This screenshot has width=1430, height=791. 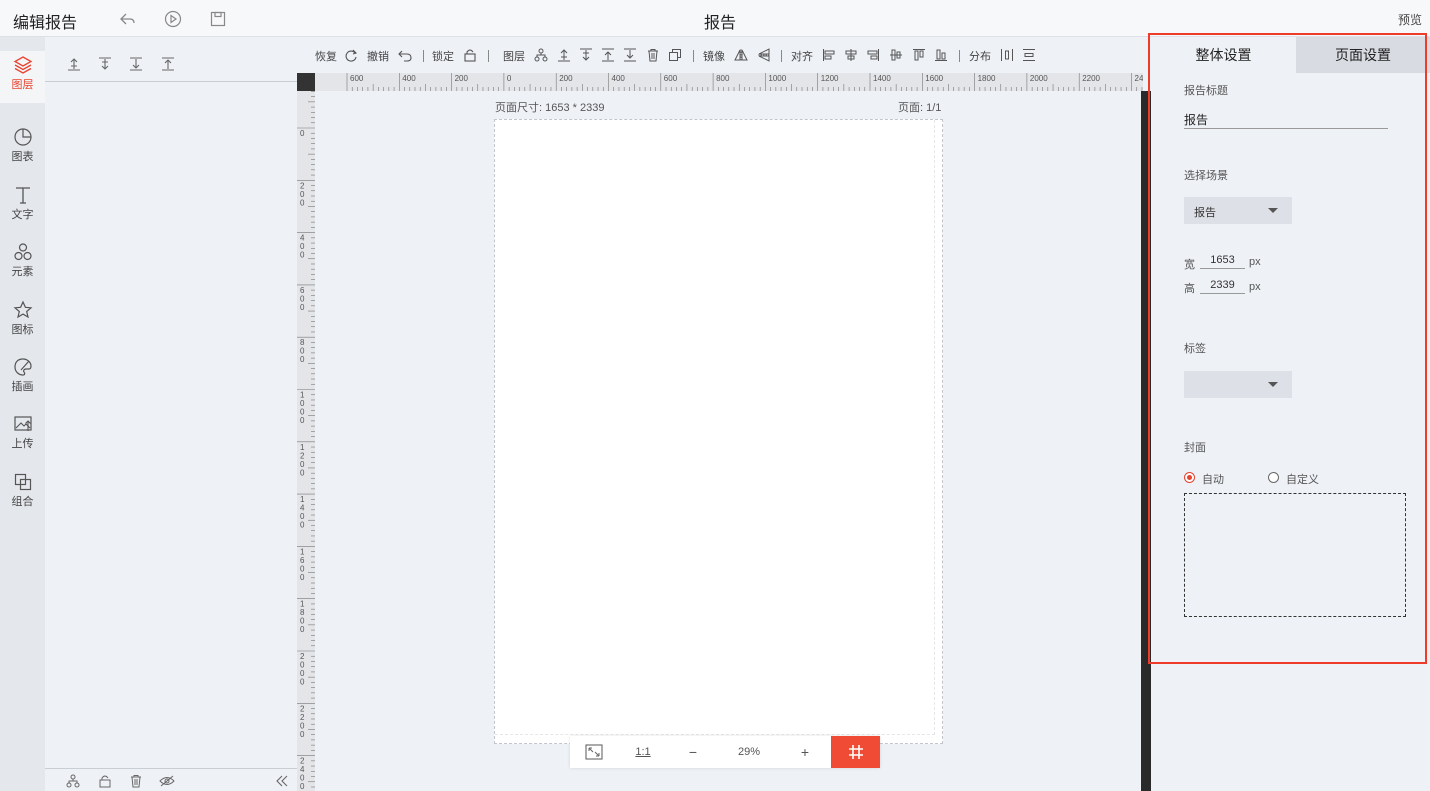 What do you see at coordinates (764, 55) in the screenshot?
I see `flip-vertical-icon` at bounding box center [764, 55].